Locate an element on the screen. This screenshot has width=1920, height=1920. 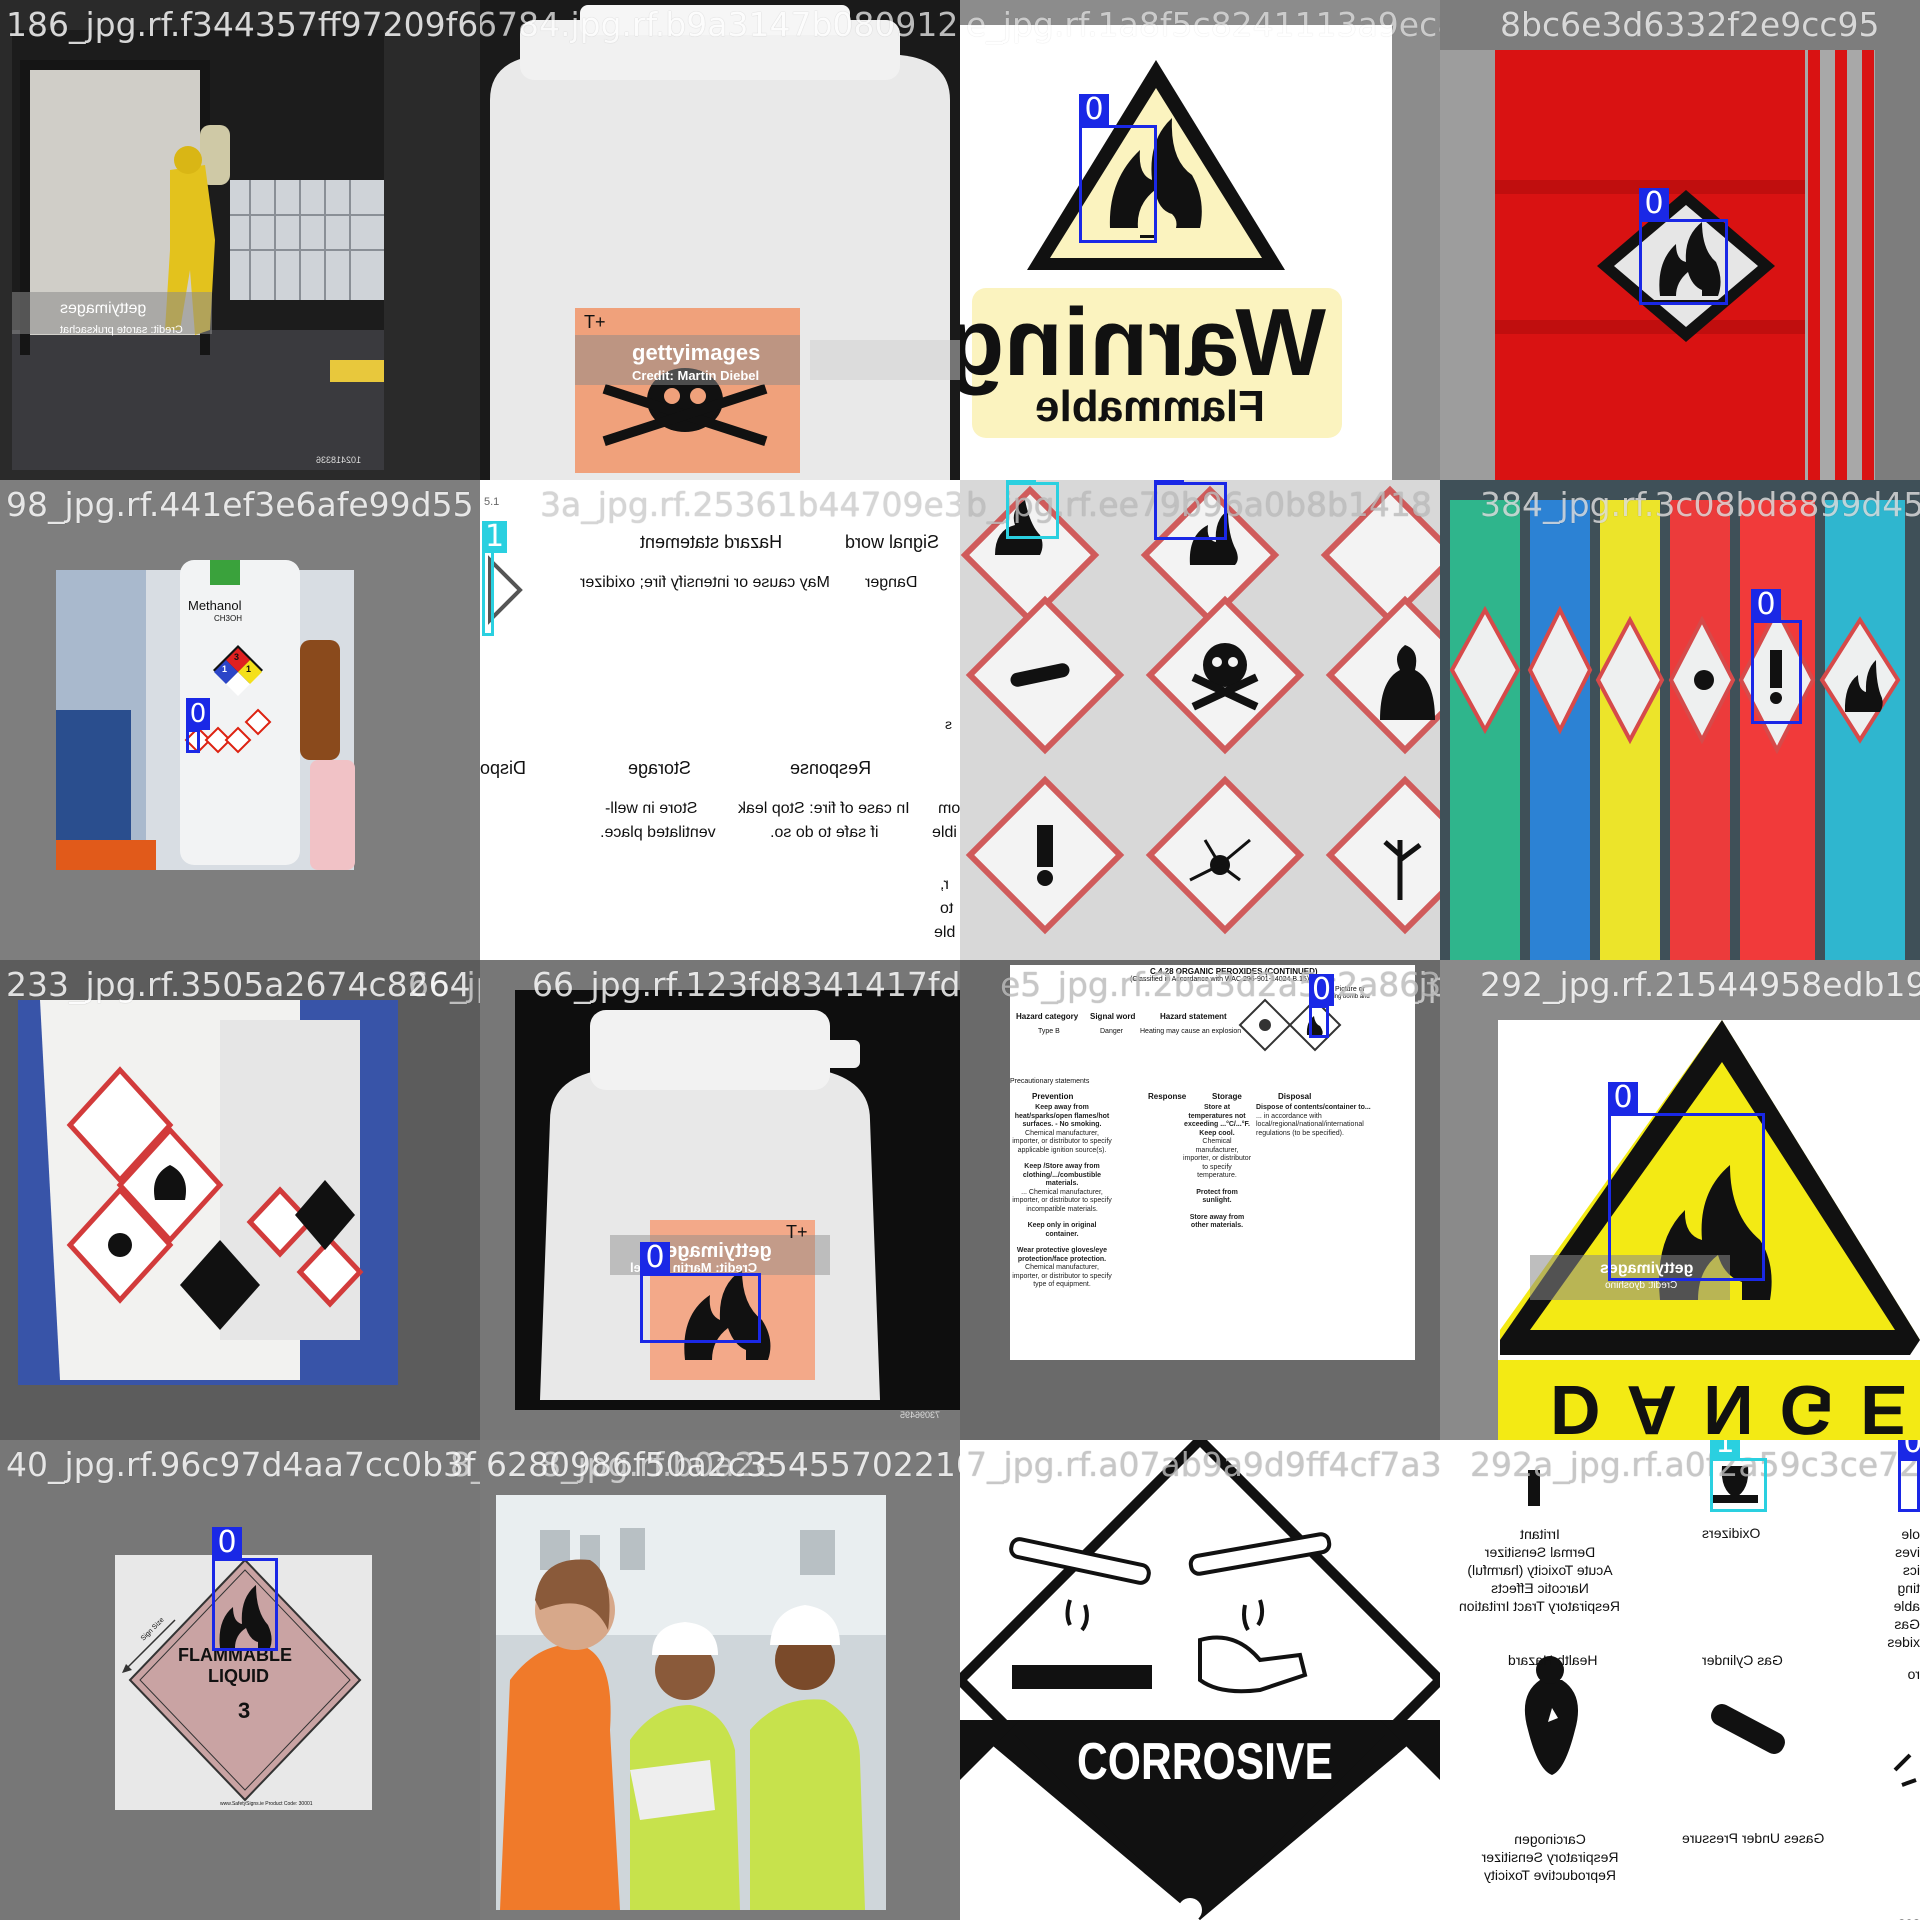
test-tubes-scene is located at coordinates (1680, 720).